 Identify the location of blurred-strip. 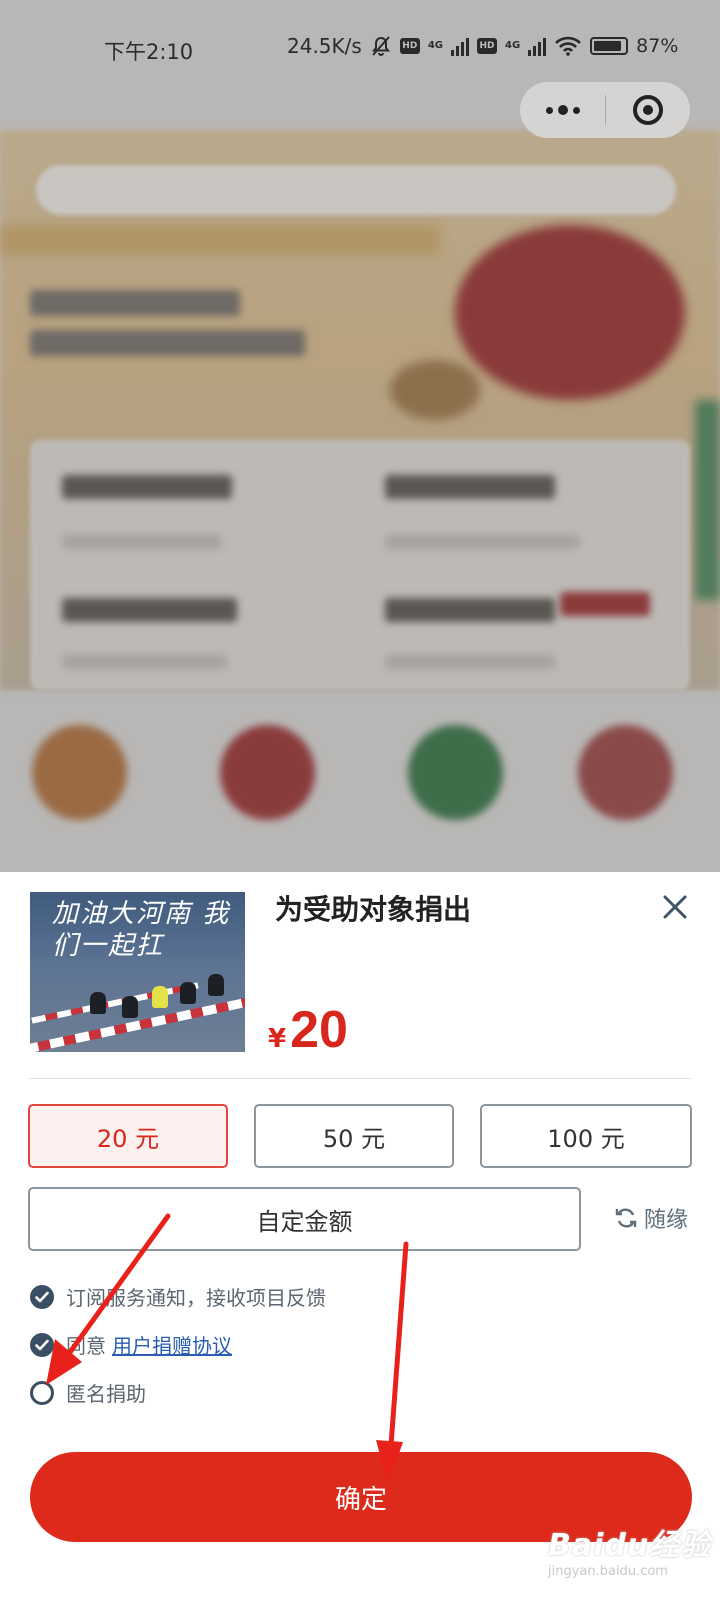
(220, 240).